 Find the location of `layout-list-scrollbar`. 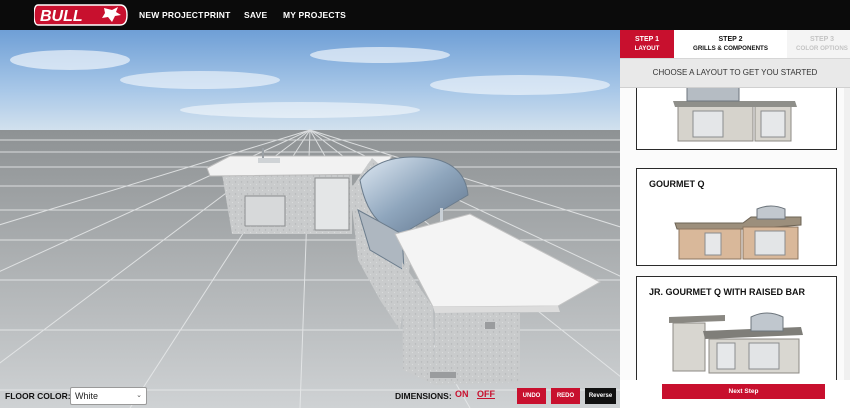

layout-list-scrollbar is located at coordinates (847, 234).